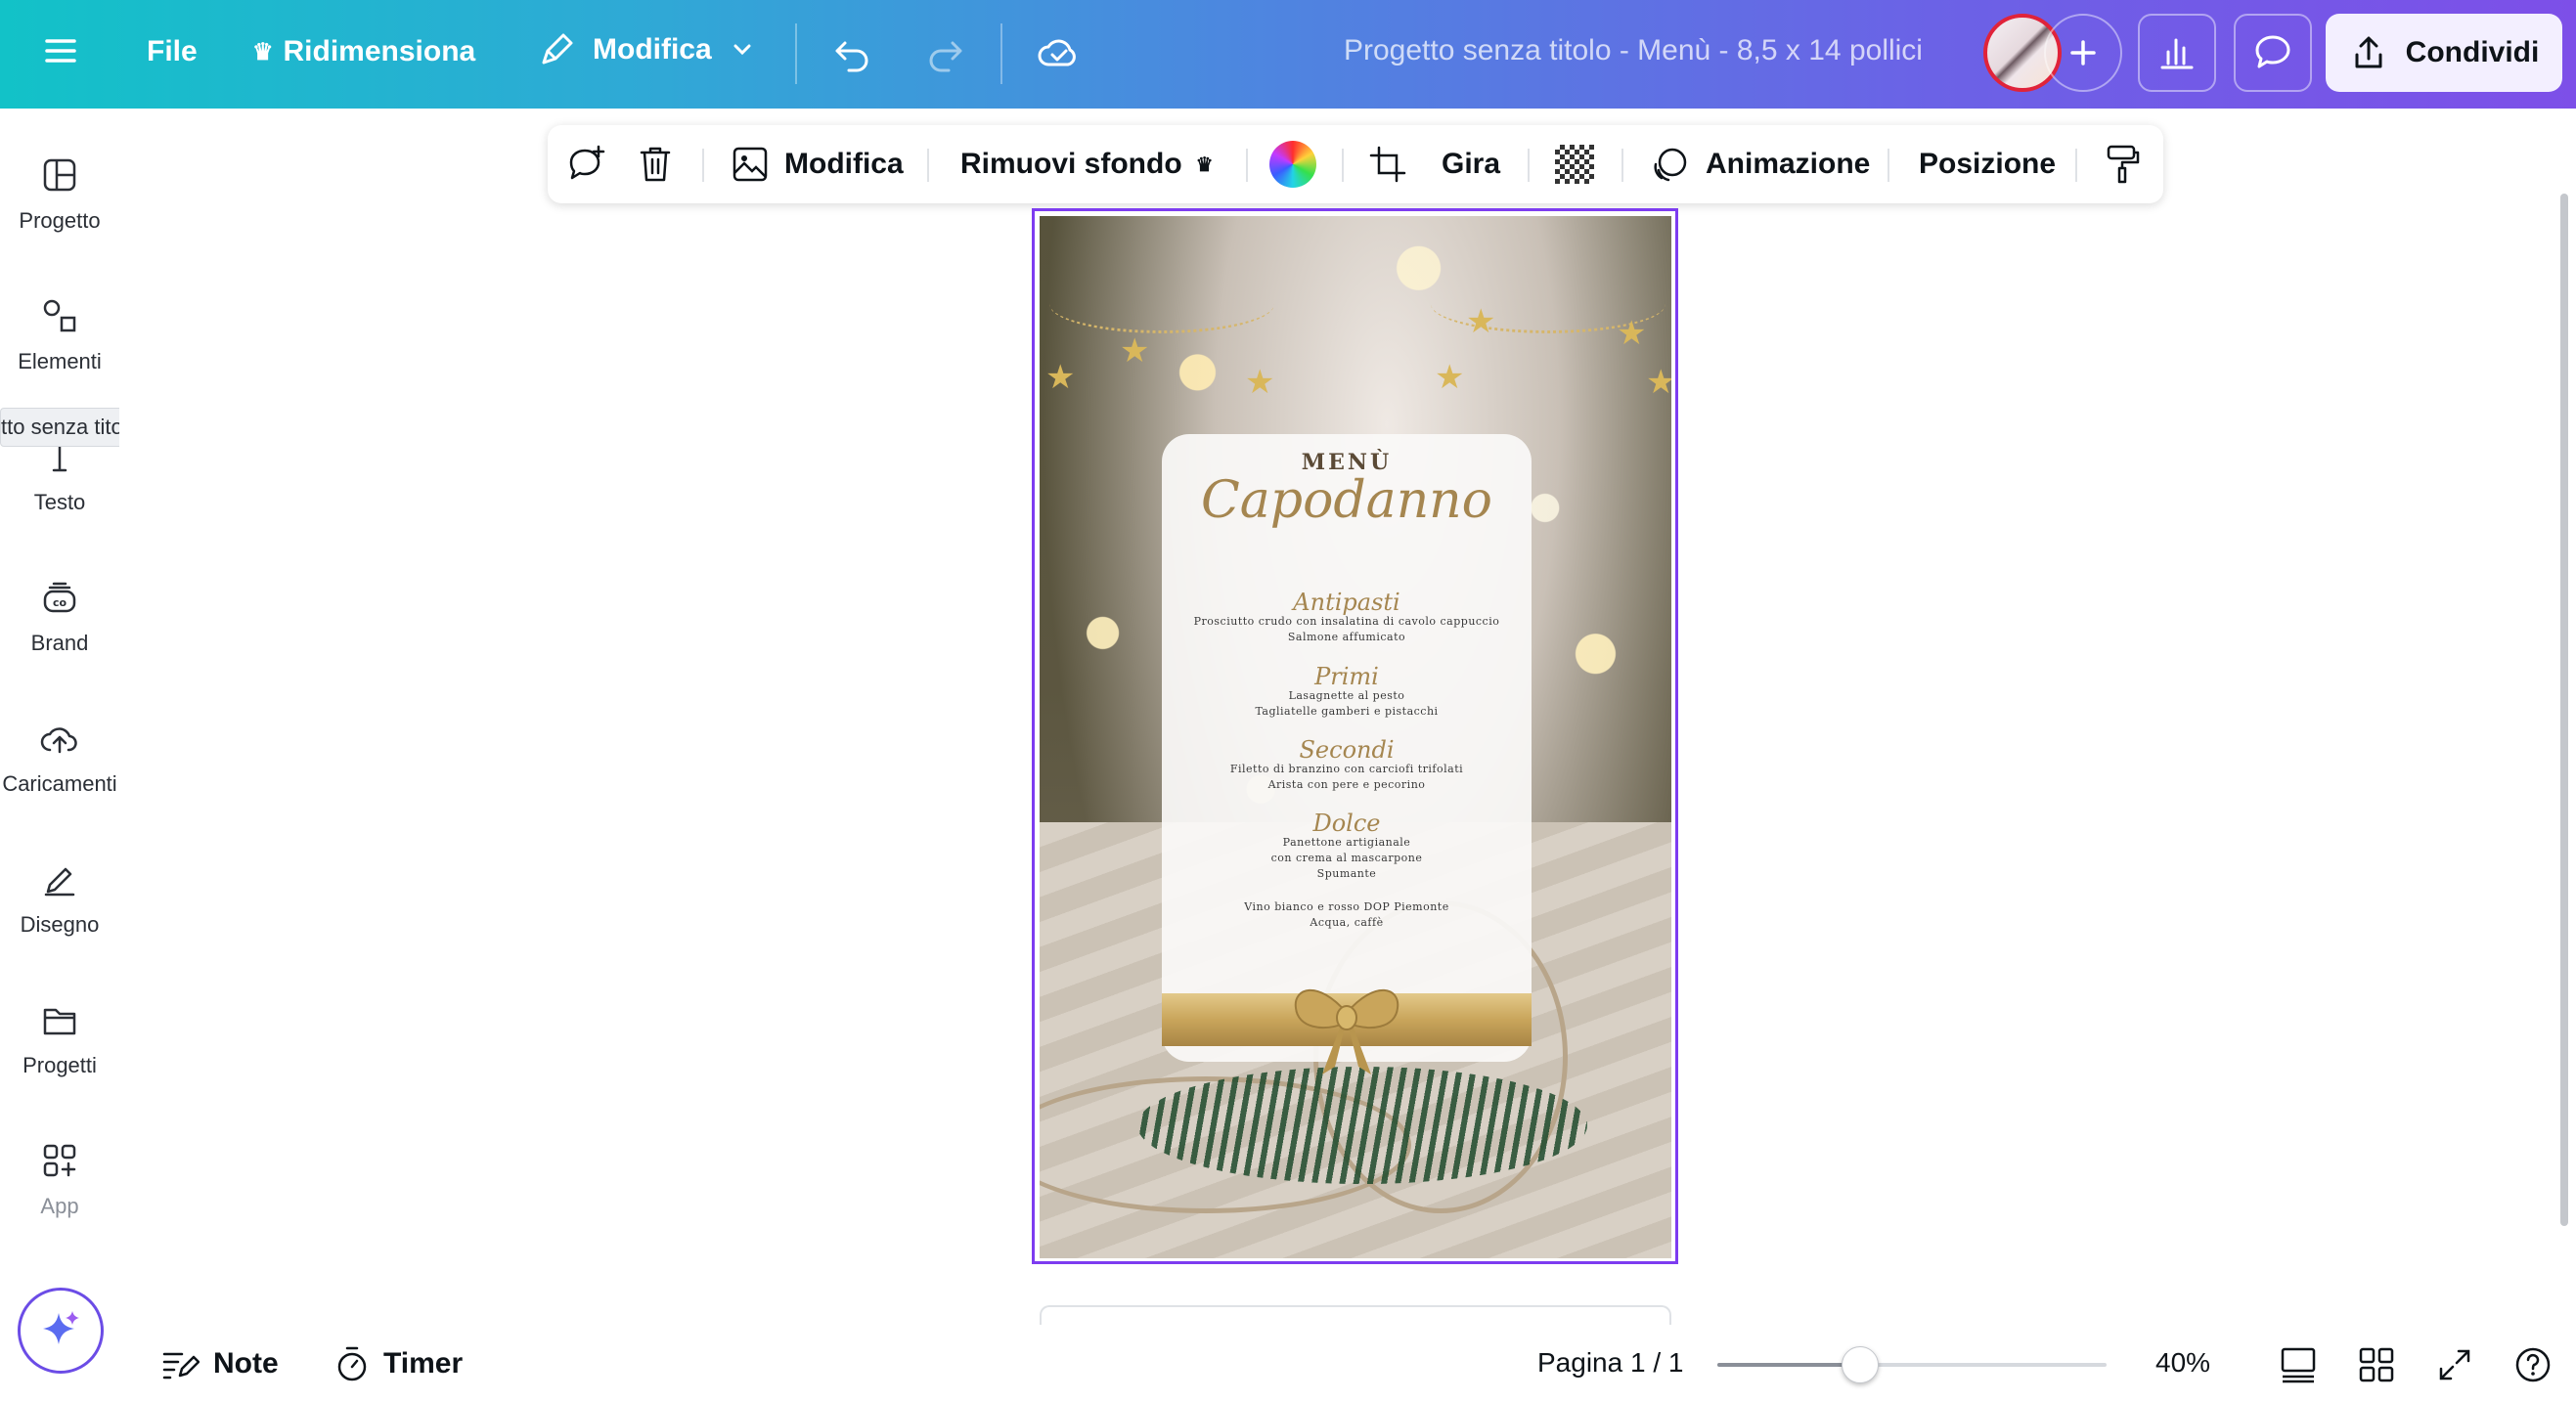 The image size is (2576, 1402). Describe the element at coordinates (352, 1363) in the screenshot. I see `timer-icon` at that location.